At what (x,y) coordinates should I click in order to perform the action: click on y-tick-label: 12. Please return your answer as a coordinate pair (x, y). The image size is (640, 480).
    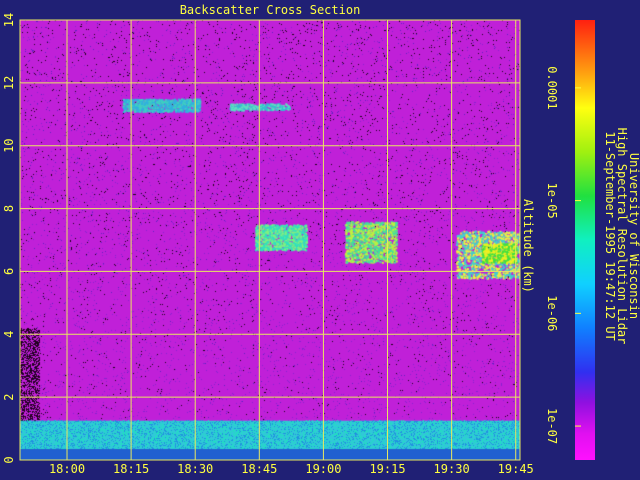
    Looking at the image, I should click on (9, 83).